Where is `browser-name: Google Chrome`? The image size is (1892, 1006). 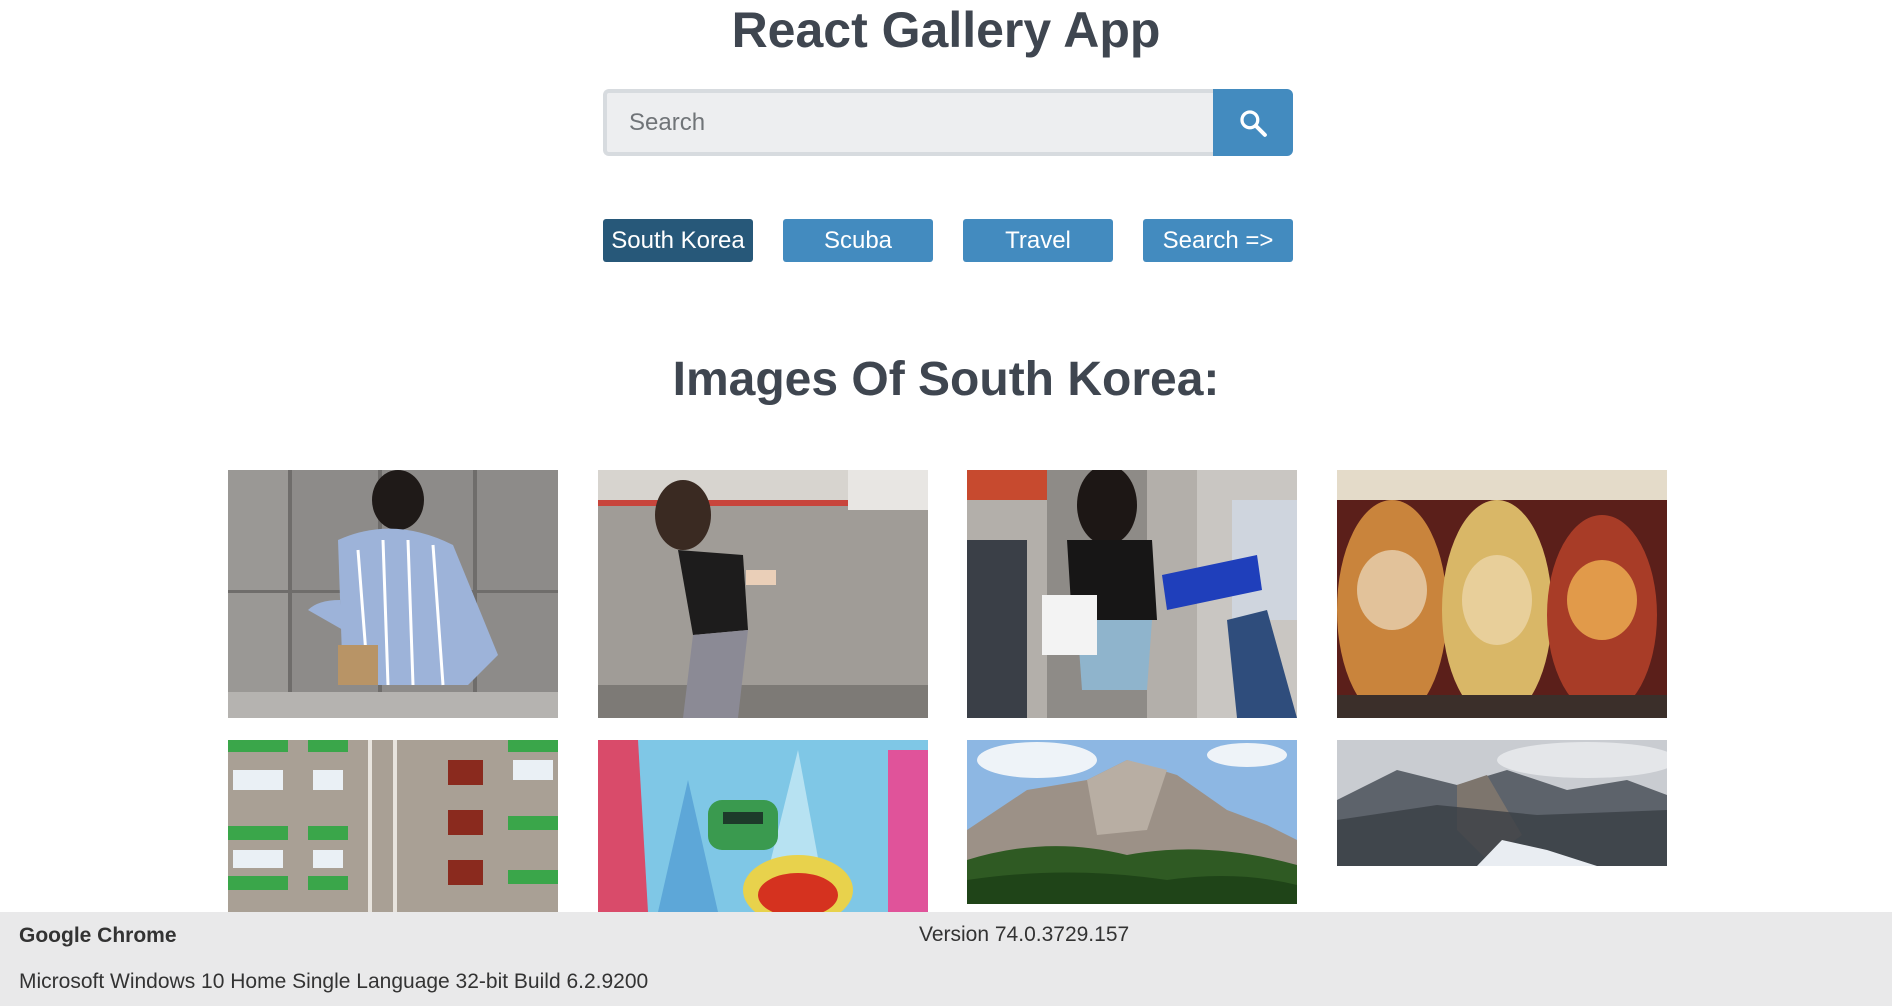 browser-name: Google Chrome is located at coordinates (98, 935).